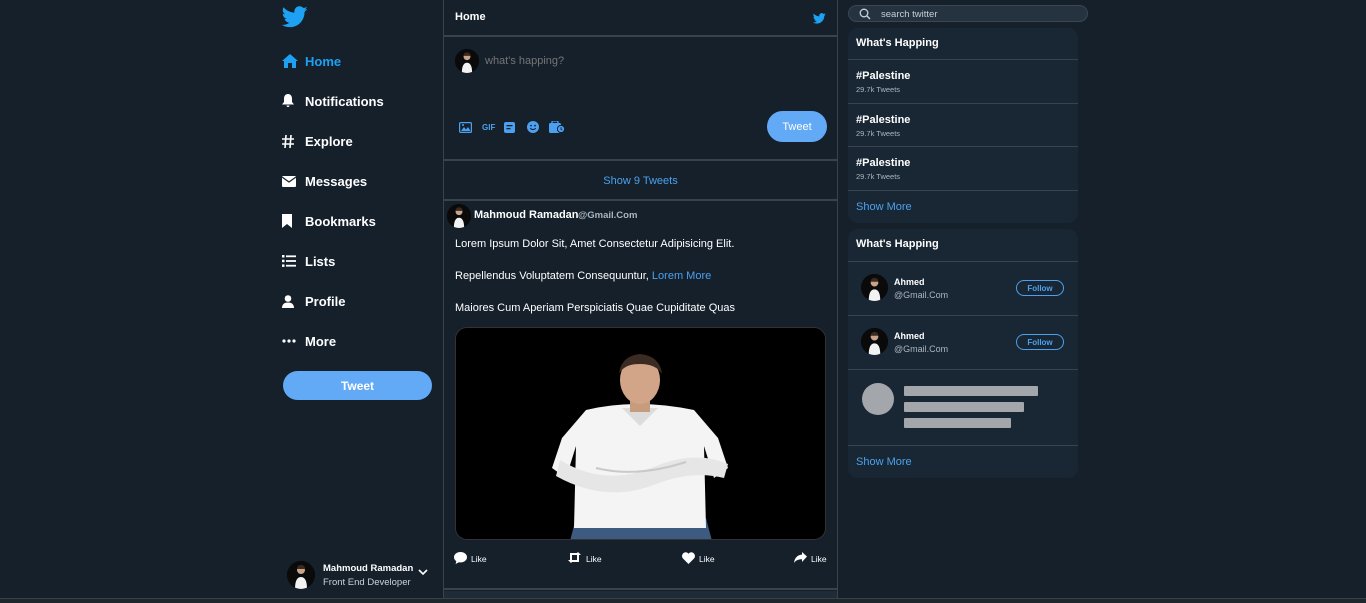  I want to click on nav-label: Home, so click(323, 61).